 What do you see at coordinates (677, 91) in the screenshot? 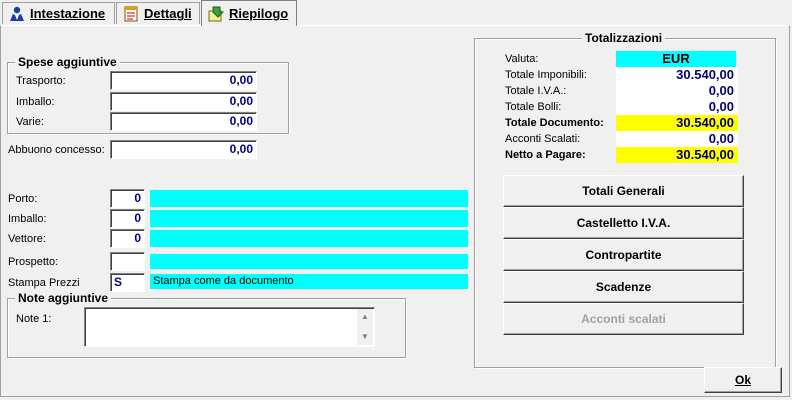
I see `totale-iva-value: 0,00` at bounding box center [677, 91].